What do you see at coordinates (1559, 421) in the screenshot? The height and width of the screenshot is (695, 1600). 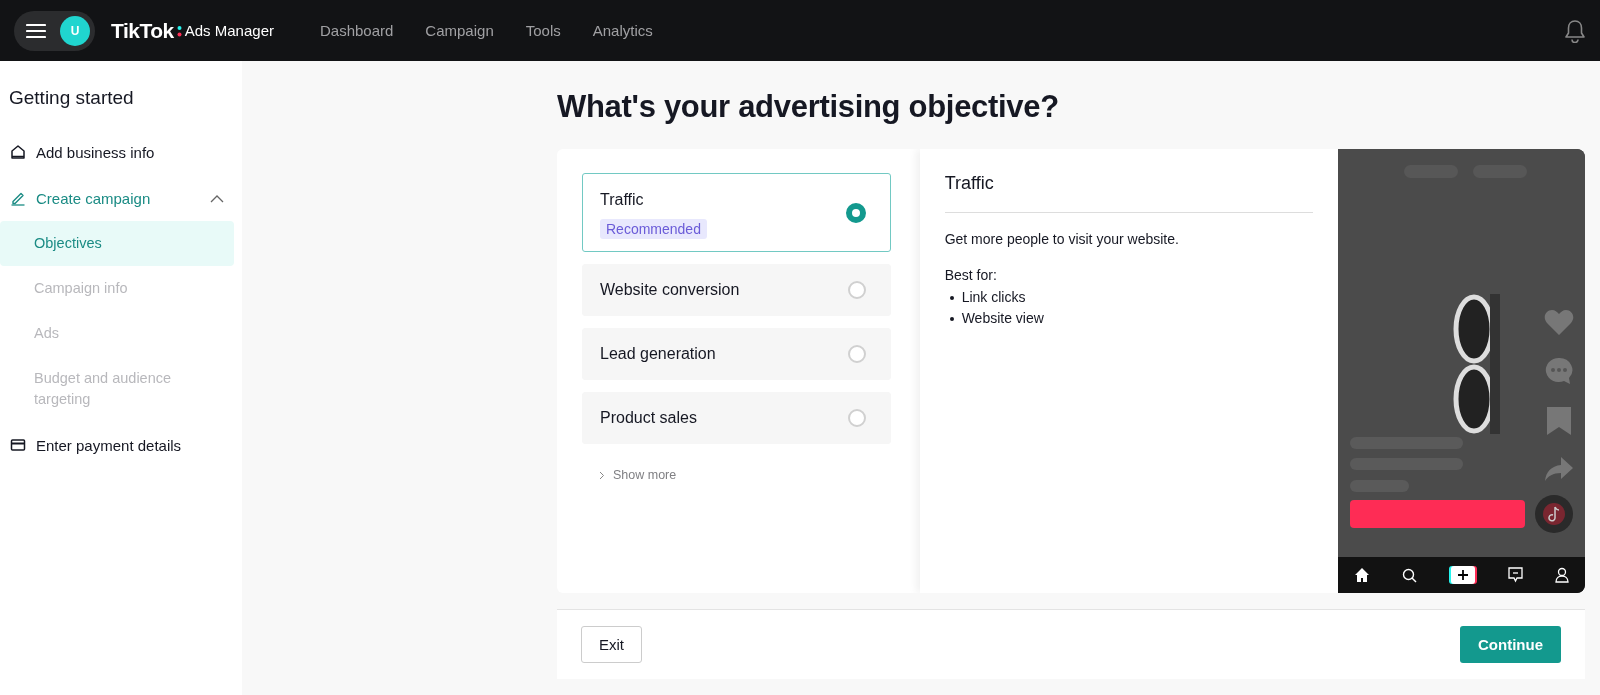 I see `bookmark-icon` at bounding box center [1559, 421].